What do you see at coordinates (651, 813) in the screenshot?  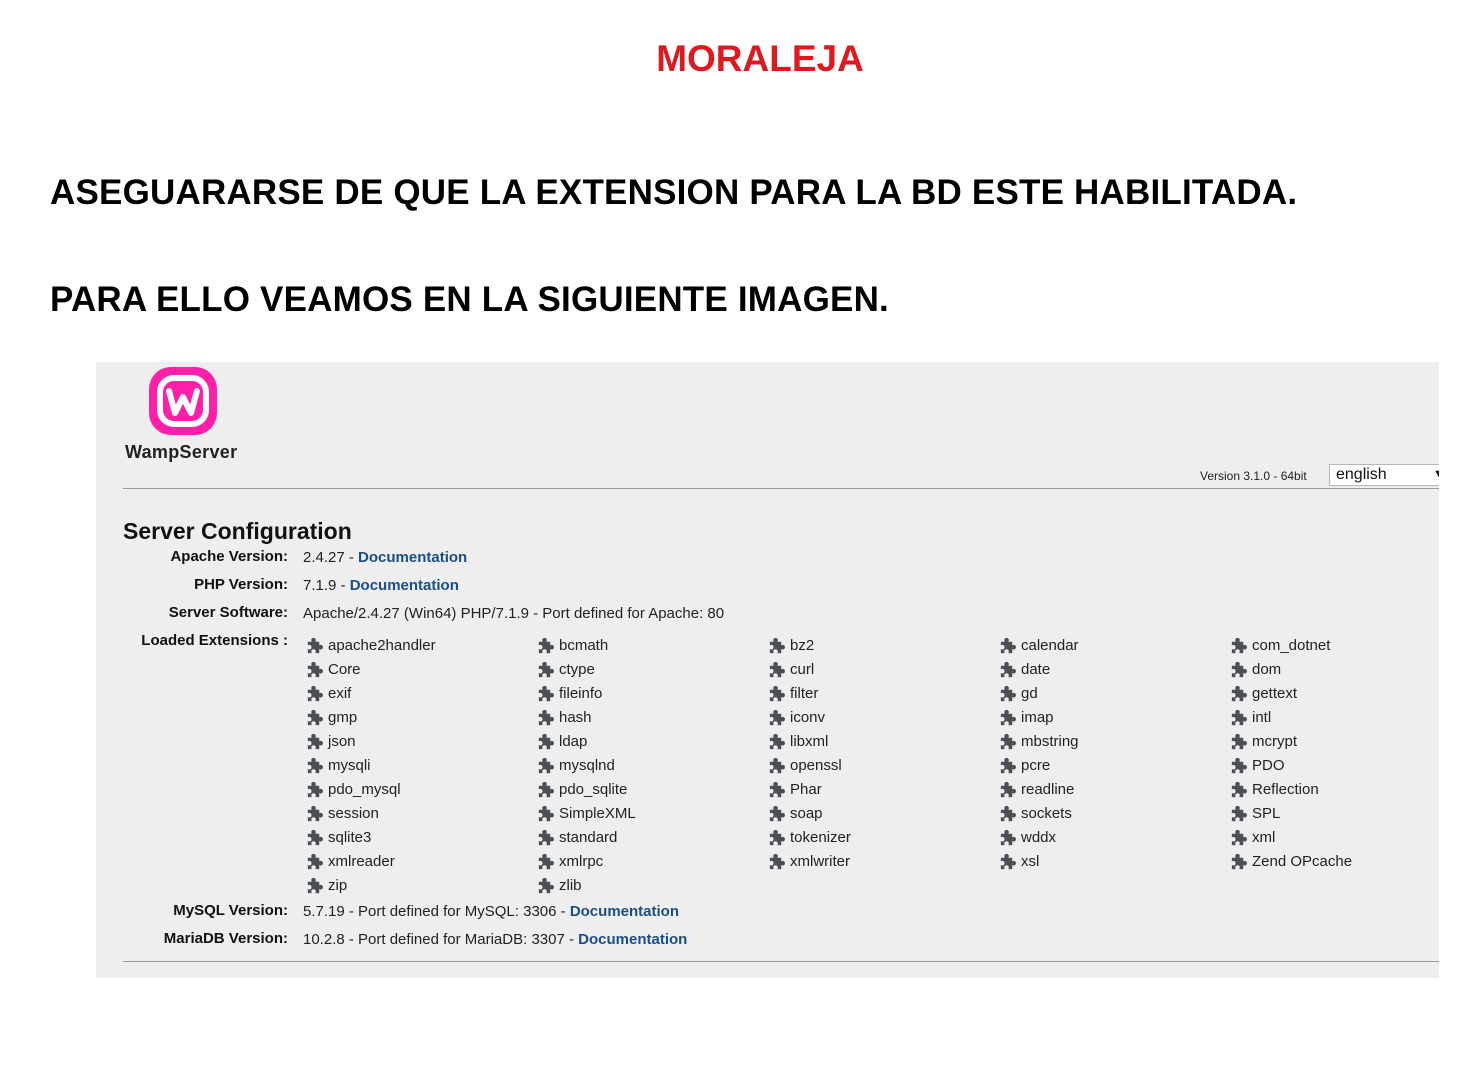 I see `extension-item: SimpleXML` at bounding box center [651, 813].